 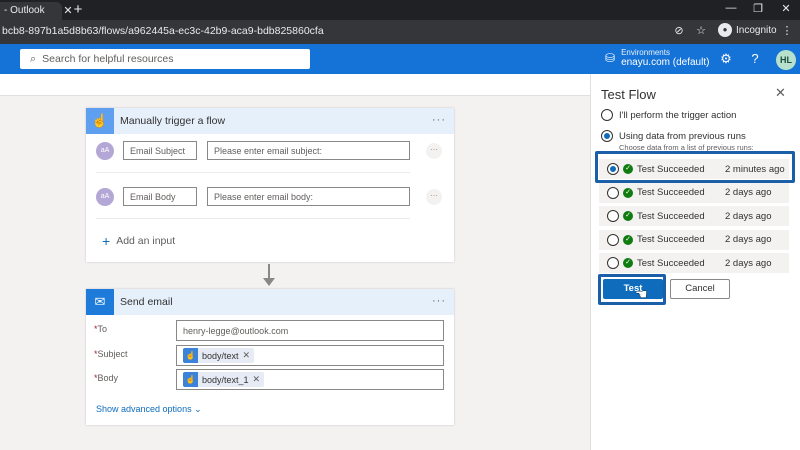 What do you see at coordinates (270, 302) in the screenshot?
I see `send-email-card-header: ✉ Send email ···` at bounding box center [270, 302].